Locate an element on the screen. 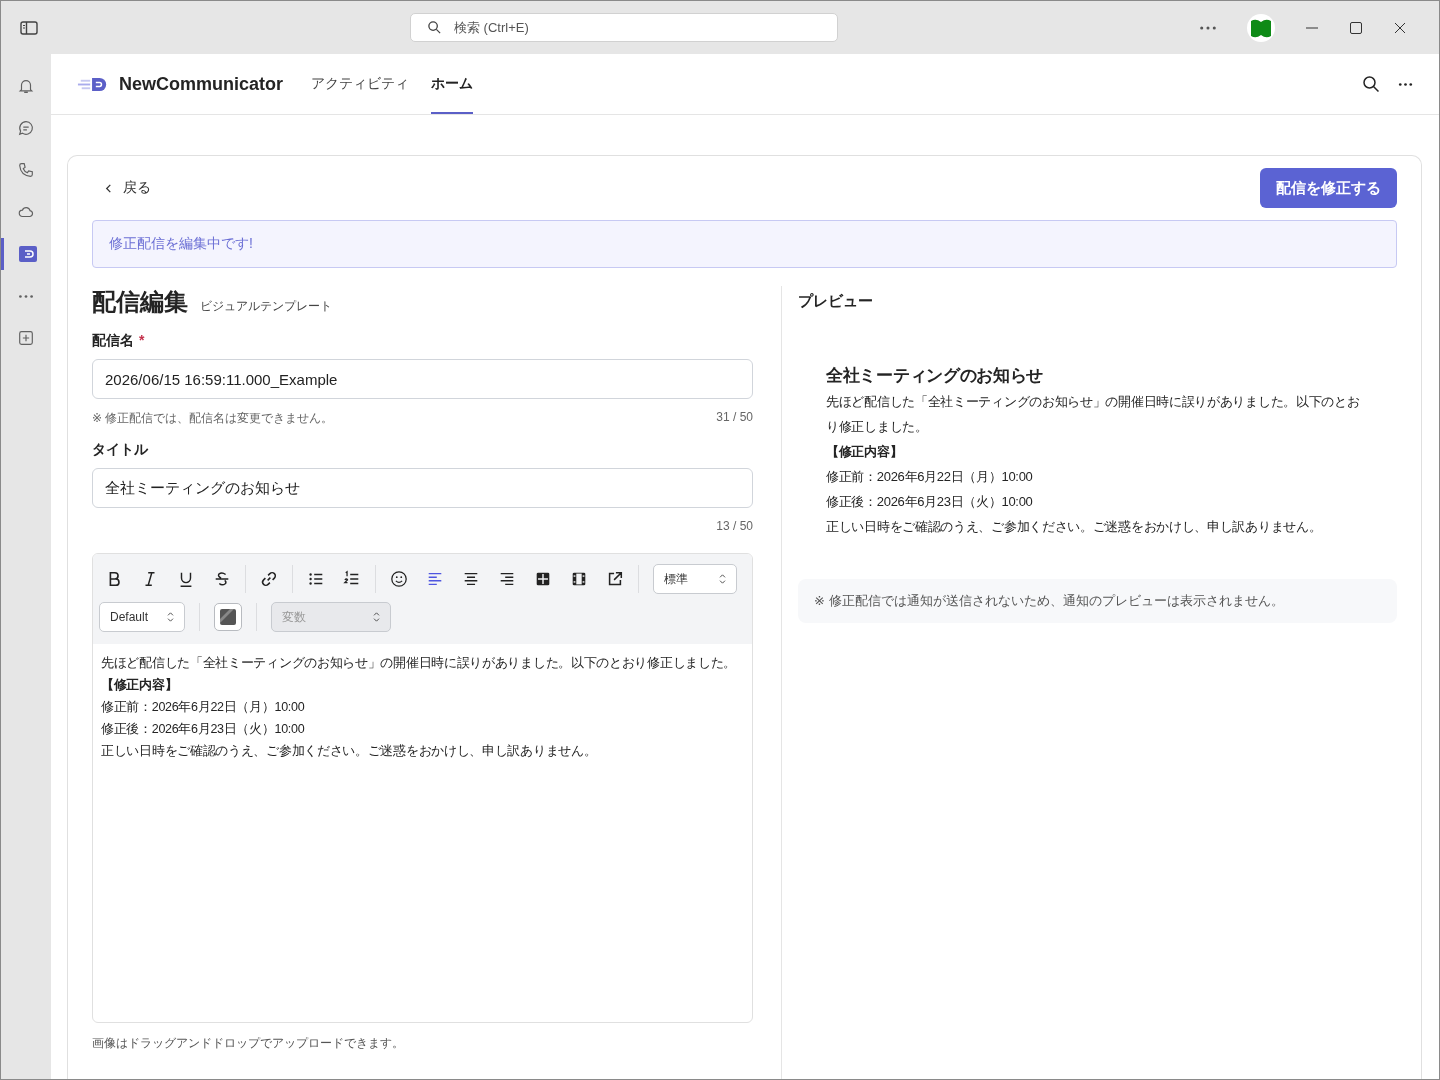 This screenshot has width=1440, height=1080. editor-text-line: 修正後：2026年6月23日（火）10:00 is located at coordinates (203, 729).